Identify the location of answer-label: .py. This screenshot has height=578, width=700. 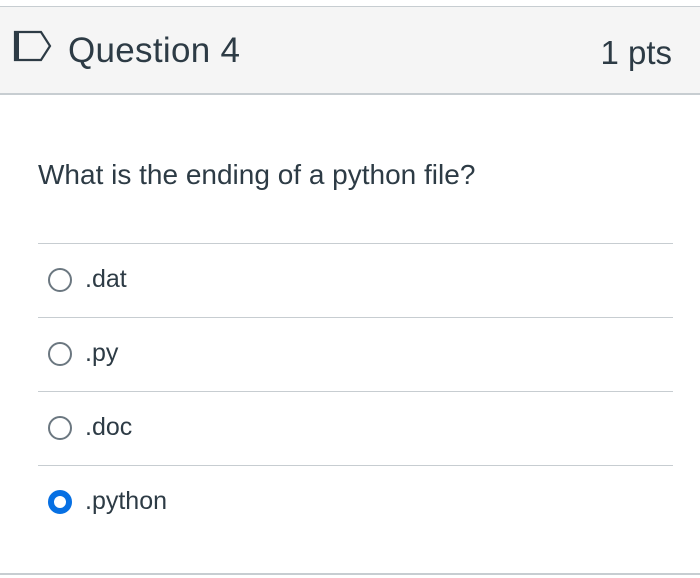
(102, 353).